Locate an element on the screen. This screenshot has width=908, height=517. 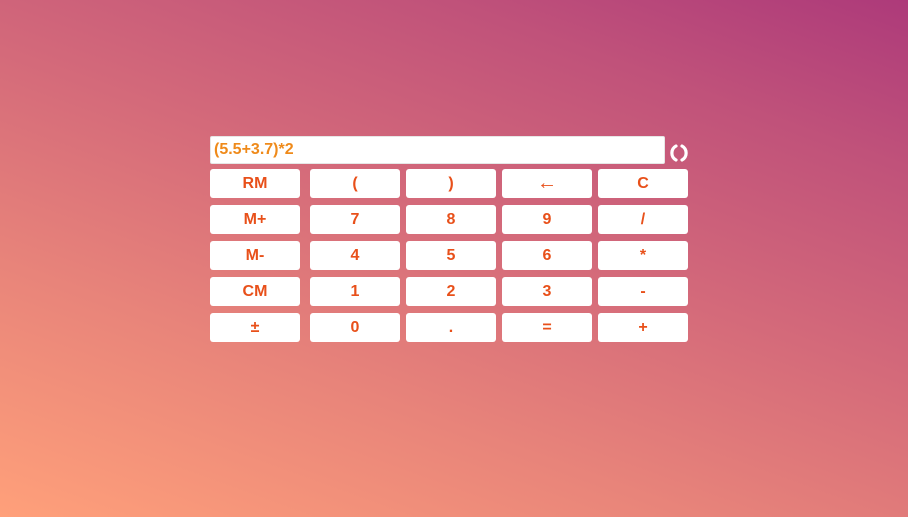
key-3: 3 is located at coordinates (547, 291).